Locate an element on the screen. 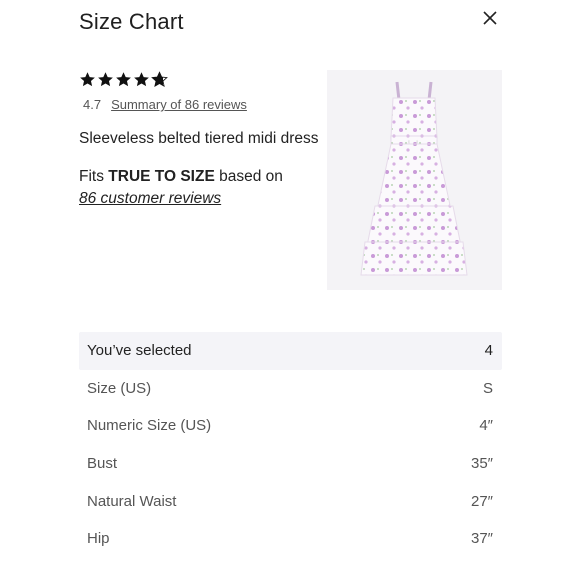  fit-line: Fits TRUE TO SIZE based on is located at coordinates (181, 177).